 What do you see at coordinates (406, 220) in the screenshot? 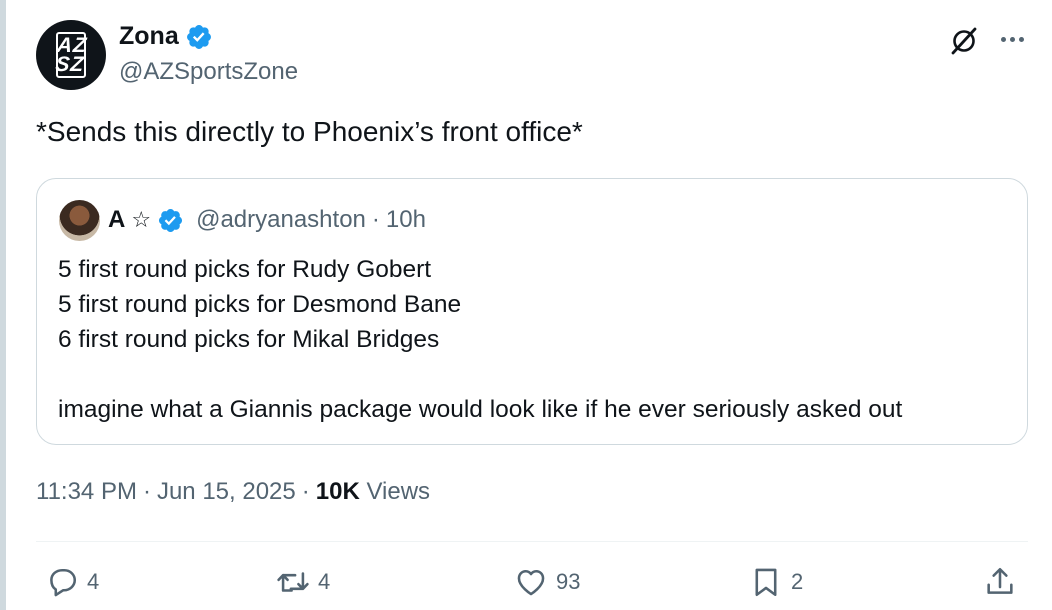
I see `quoted-timestamp: 10h` at bounding box center [406, 220].